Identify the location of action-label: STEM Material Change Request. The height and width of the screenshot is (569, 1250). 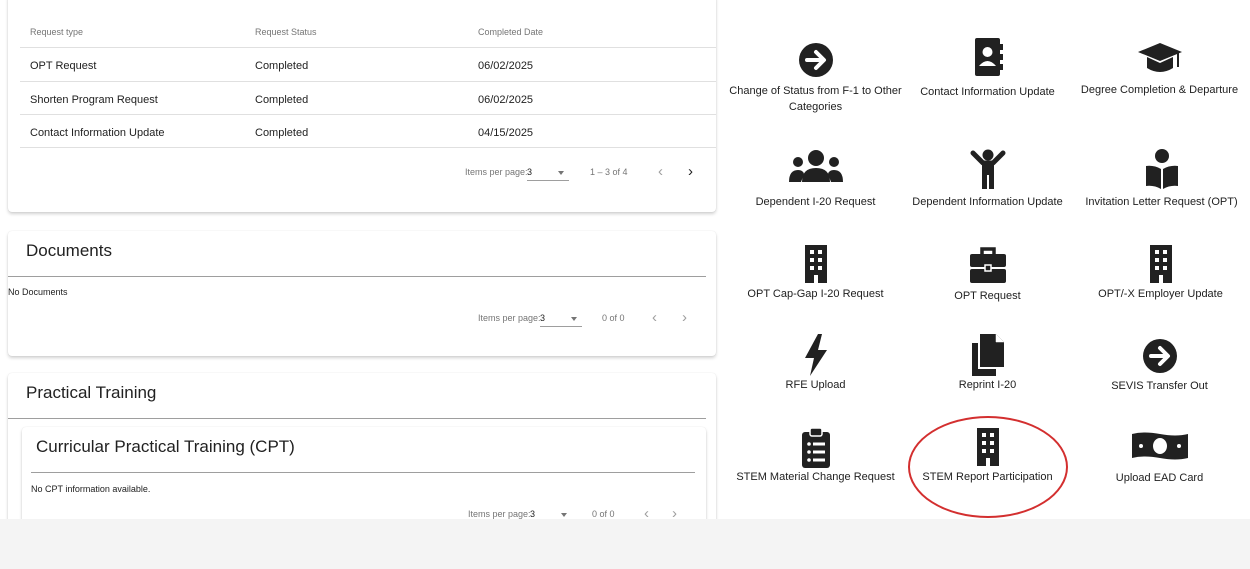
(815, 477).